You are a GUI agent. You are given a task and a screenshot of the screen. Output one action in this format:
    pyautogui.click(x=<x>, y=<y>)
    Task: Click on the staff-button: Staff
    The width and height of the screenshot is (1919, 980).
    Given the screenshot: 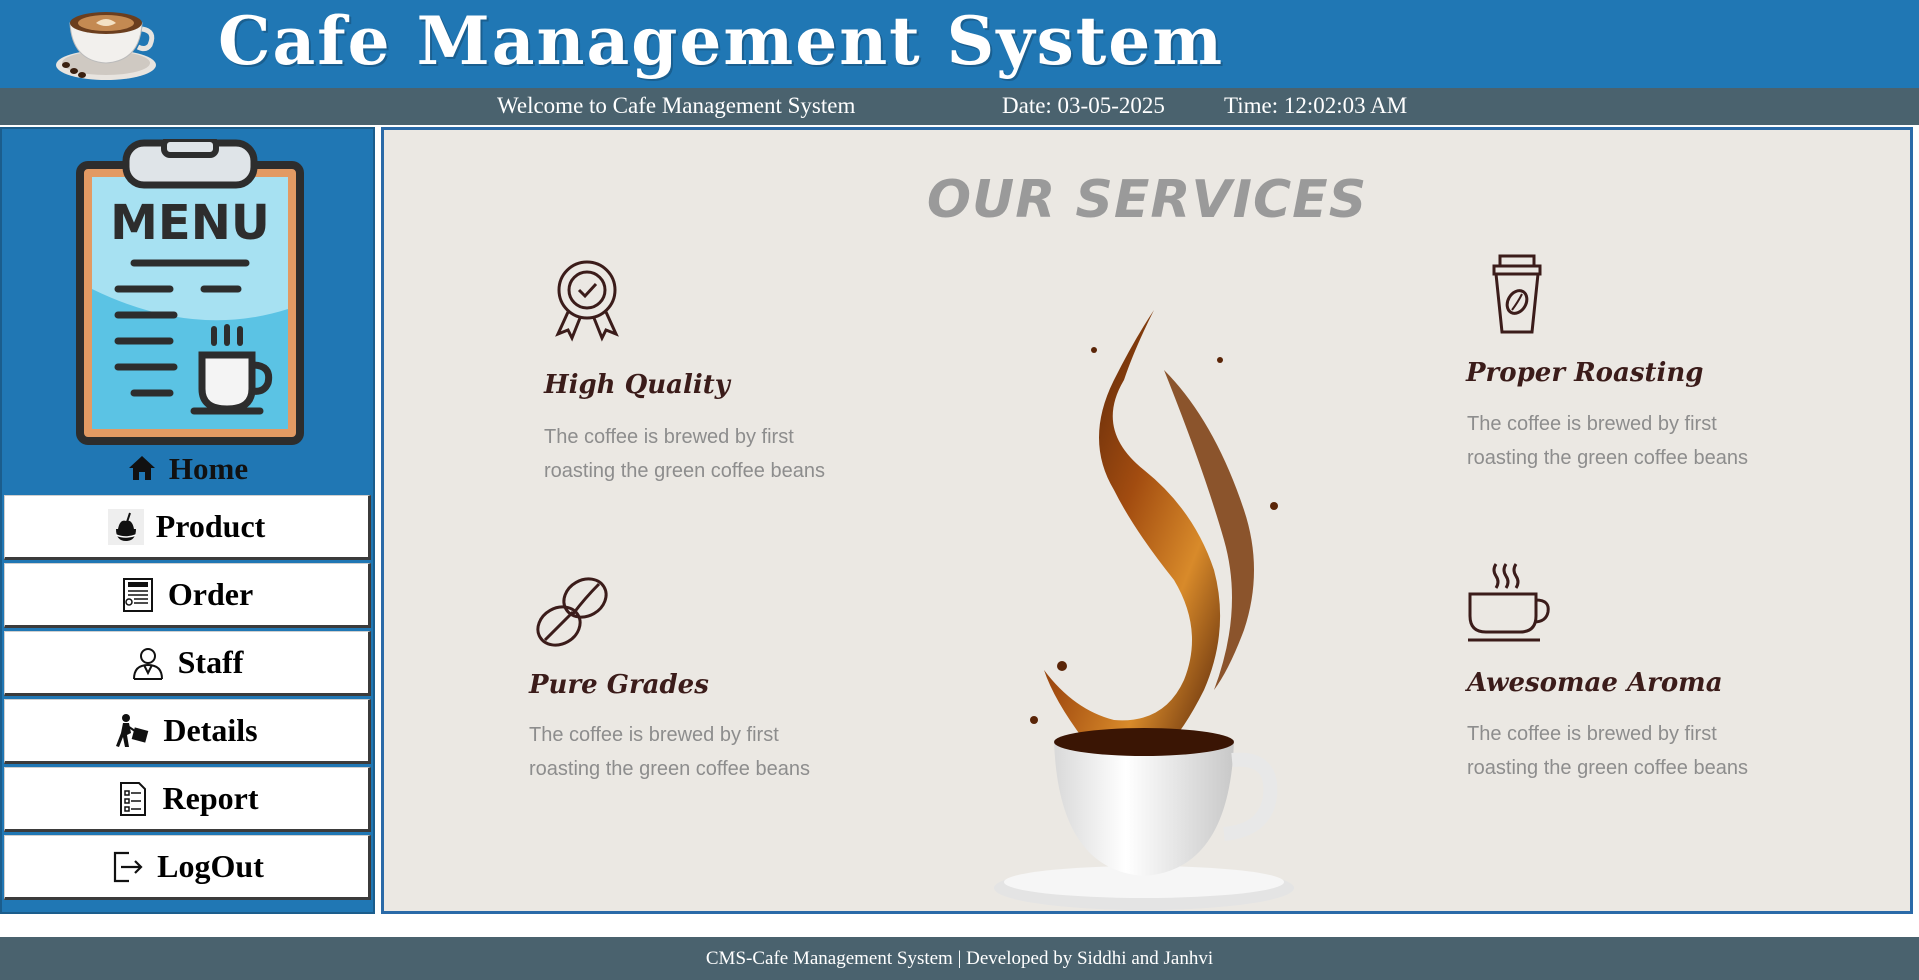 What is the action you would take?
    pyautogui.click(x=187, y=663)
    